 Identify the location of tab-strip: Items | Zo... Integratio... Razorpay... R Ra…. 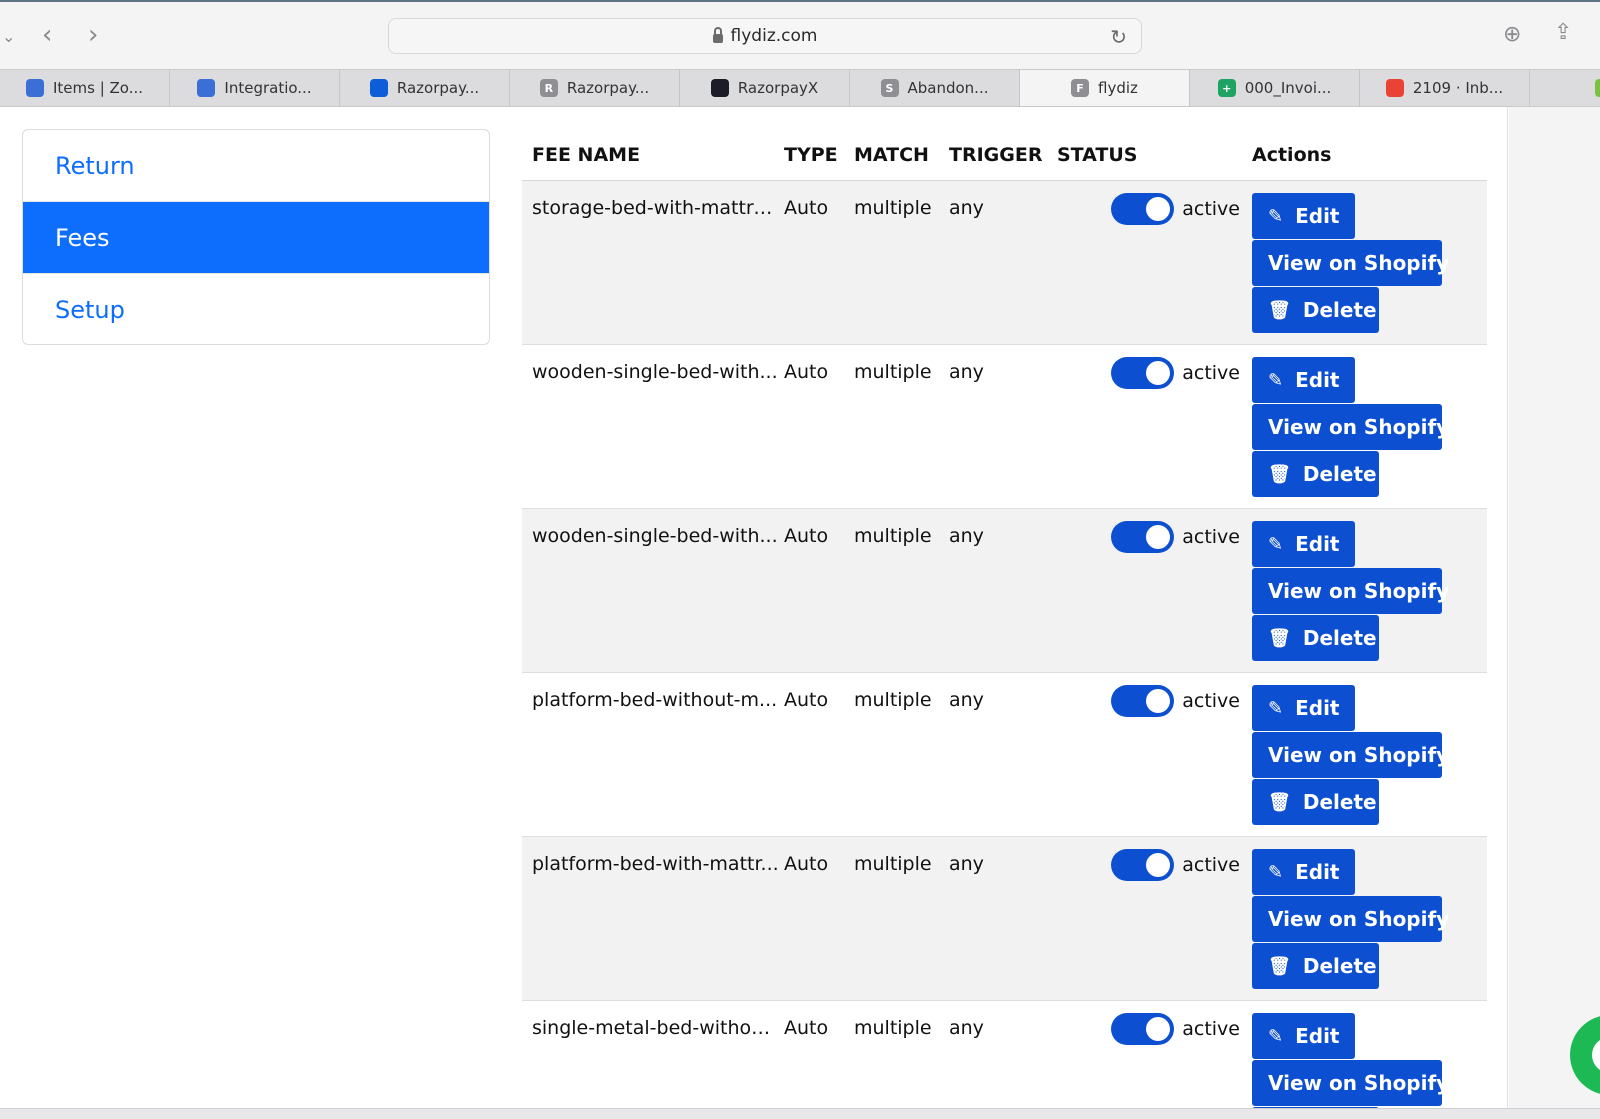
(800, 88).